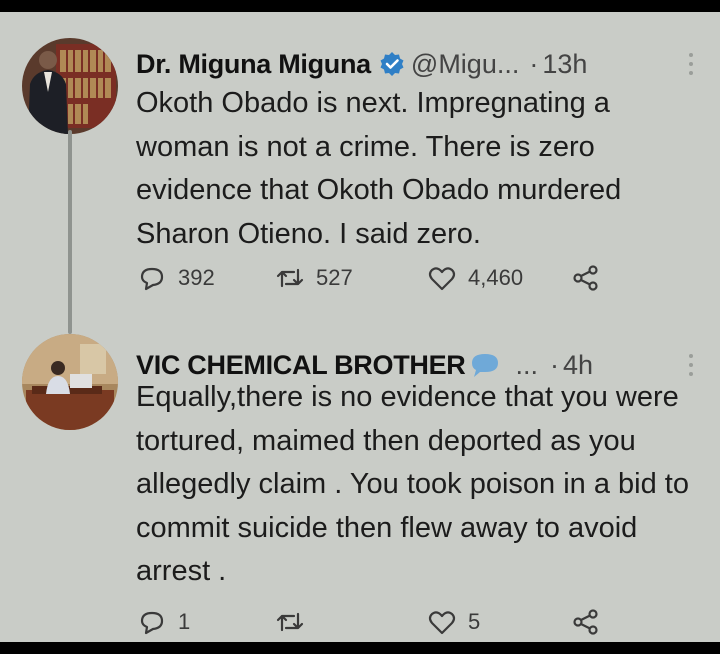  I want to click on reply-button: 392, so click(175, 278).